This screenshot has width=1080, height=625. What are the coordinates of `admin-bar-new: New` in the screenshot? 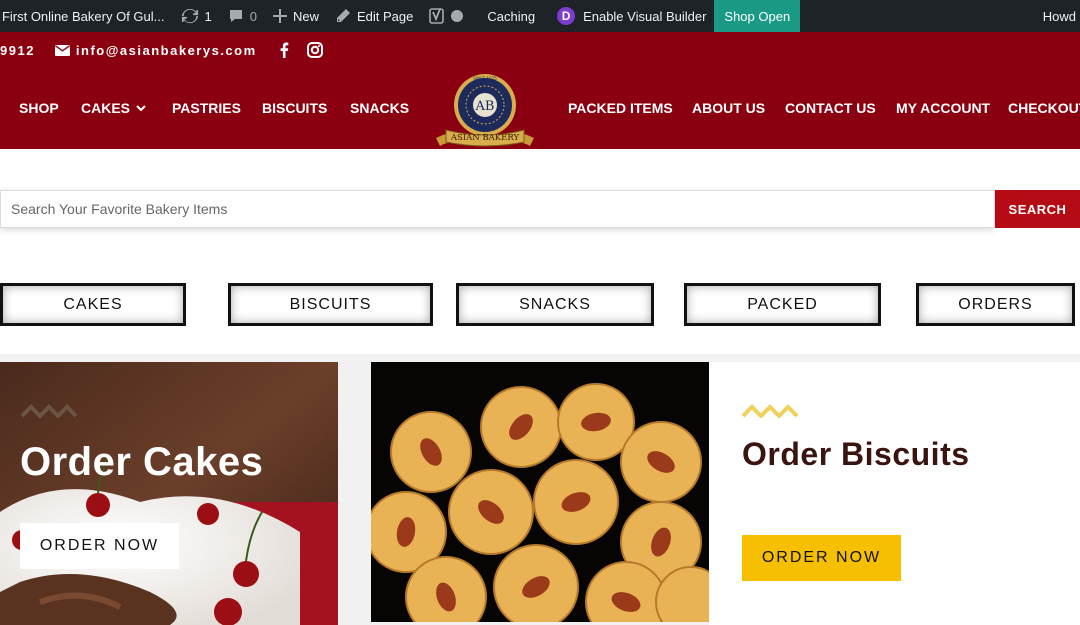 It's located at (296, 16).